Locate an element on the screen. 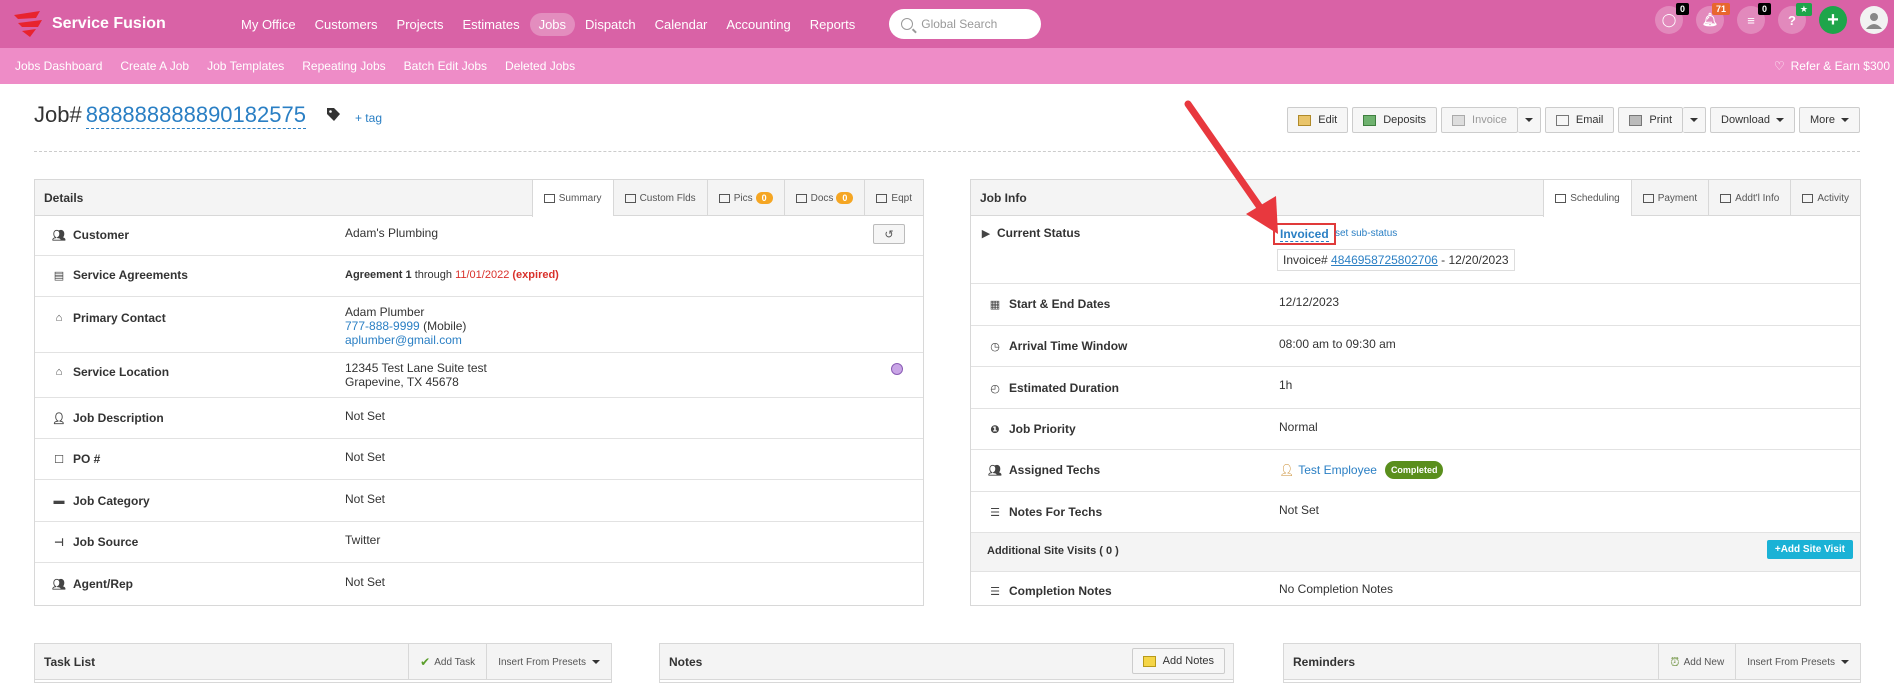 The height and width of the screenshot is (683, 1894). po-row: ☐ PO # Not Set is located at coordinates (479, 459).